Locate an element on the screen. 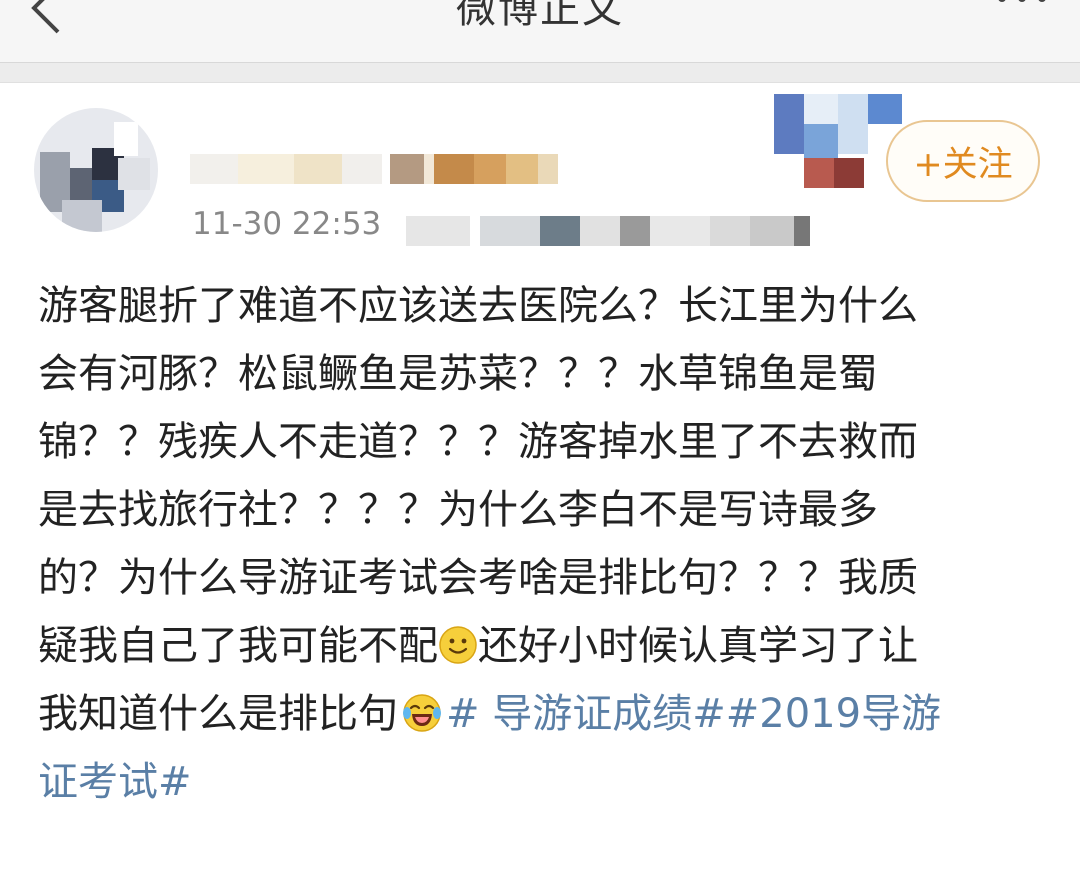  content-line: 我知道什么是排比句 # 导游证成绩##2019导游 is located at coordinates (538, 714).